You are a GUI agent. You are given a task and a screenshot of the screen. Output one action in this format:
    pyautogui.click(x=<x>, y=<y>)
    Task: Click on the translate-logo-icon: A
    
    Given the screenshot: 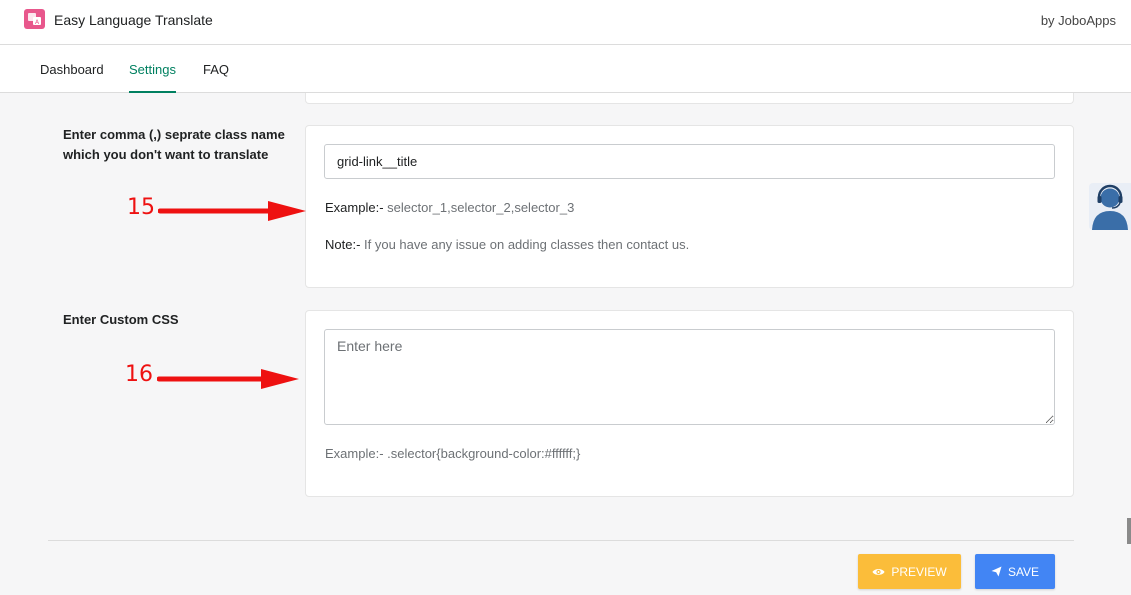 What is the action you would take?
    pyautogui.click(x=34, y=19)
    